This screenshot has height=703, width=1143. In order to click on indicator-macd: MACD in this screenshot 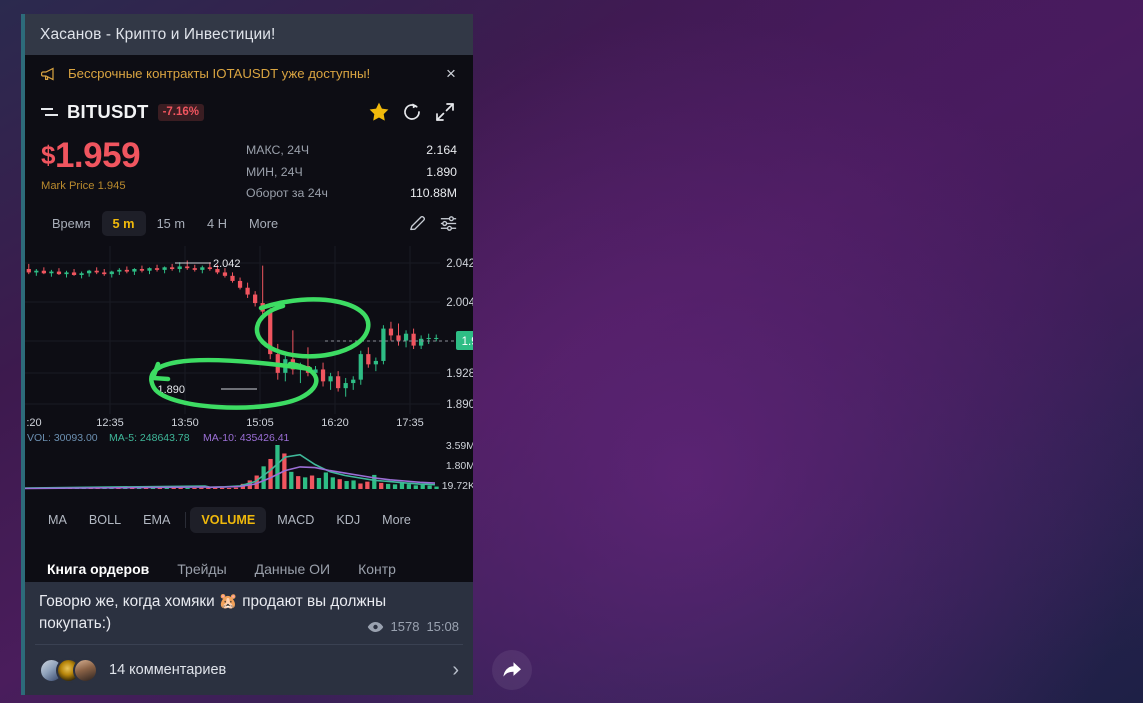, I will do `click(295, 520)`.